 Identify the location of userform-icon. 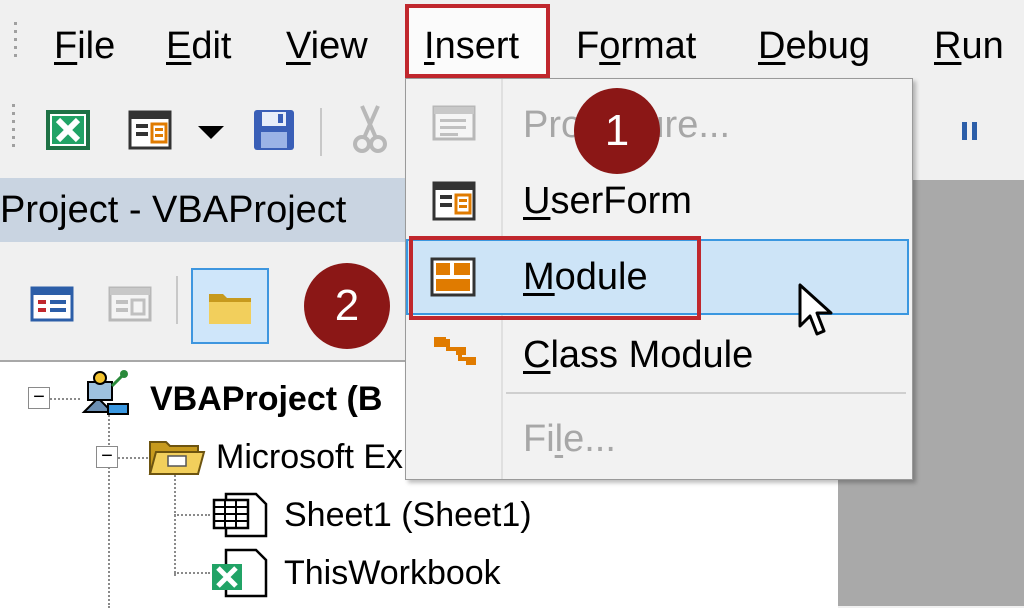
(454, 201).